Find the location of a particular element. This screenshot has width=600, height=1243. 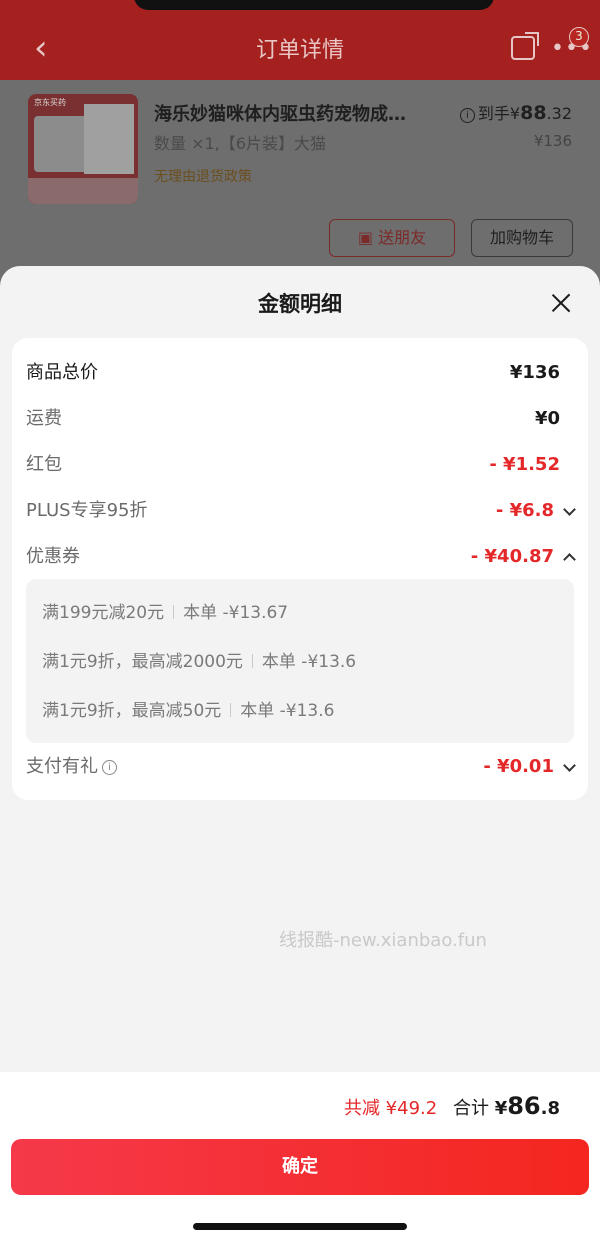

share-icon is located at coordinates (525, 46).